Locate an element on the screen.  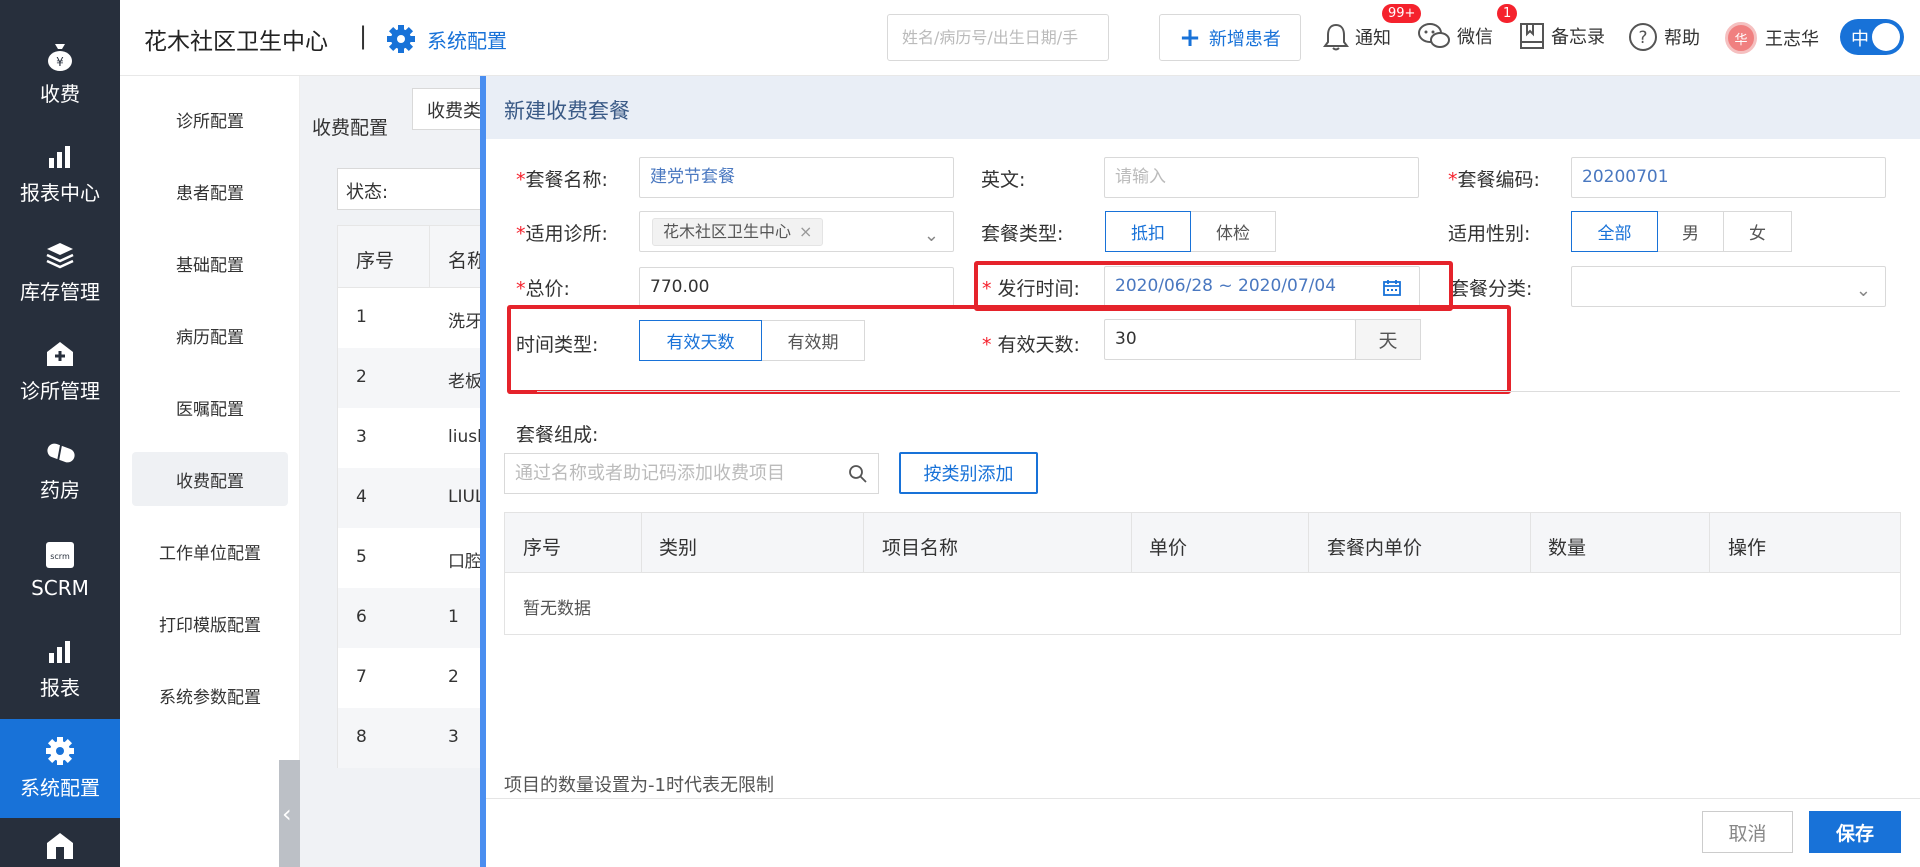
nav-label: SCRM is located at coordinates (60, 587).